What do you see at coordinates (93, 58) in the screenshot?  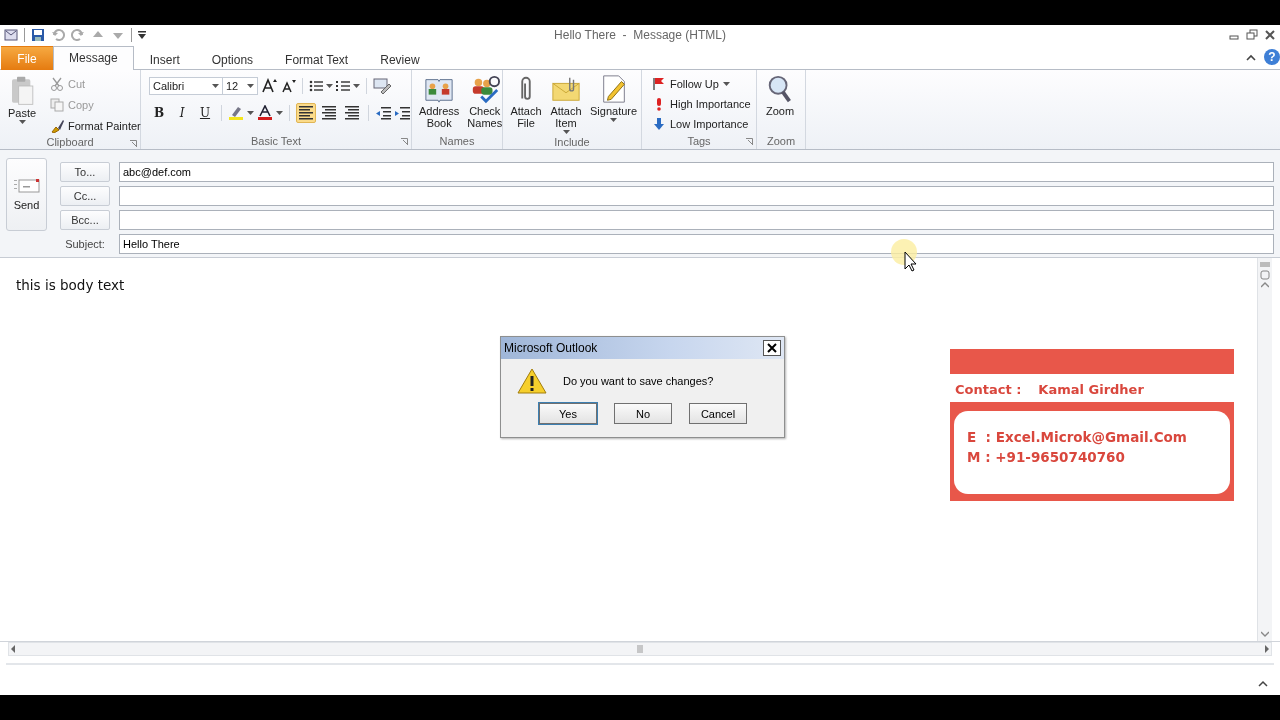 I see `ribbon-tab: Message` at bounding box center [93, 58].